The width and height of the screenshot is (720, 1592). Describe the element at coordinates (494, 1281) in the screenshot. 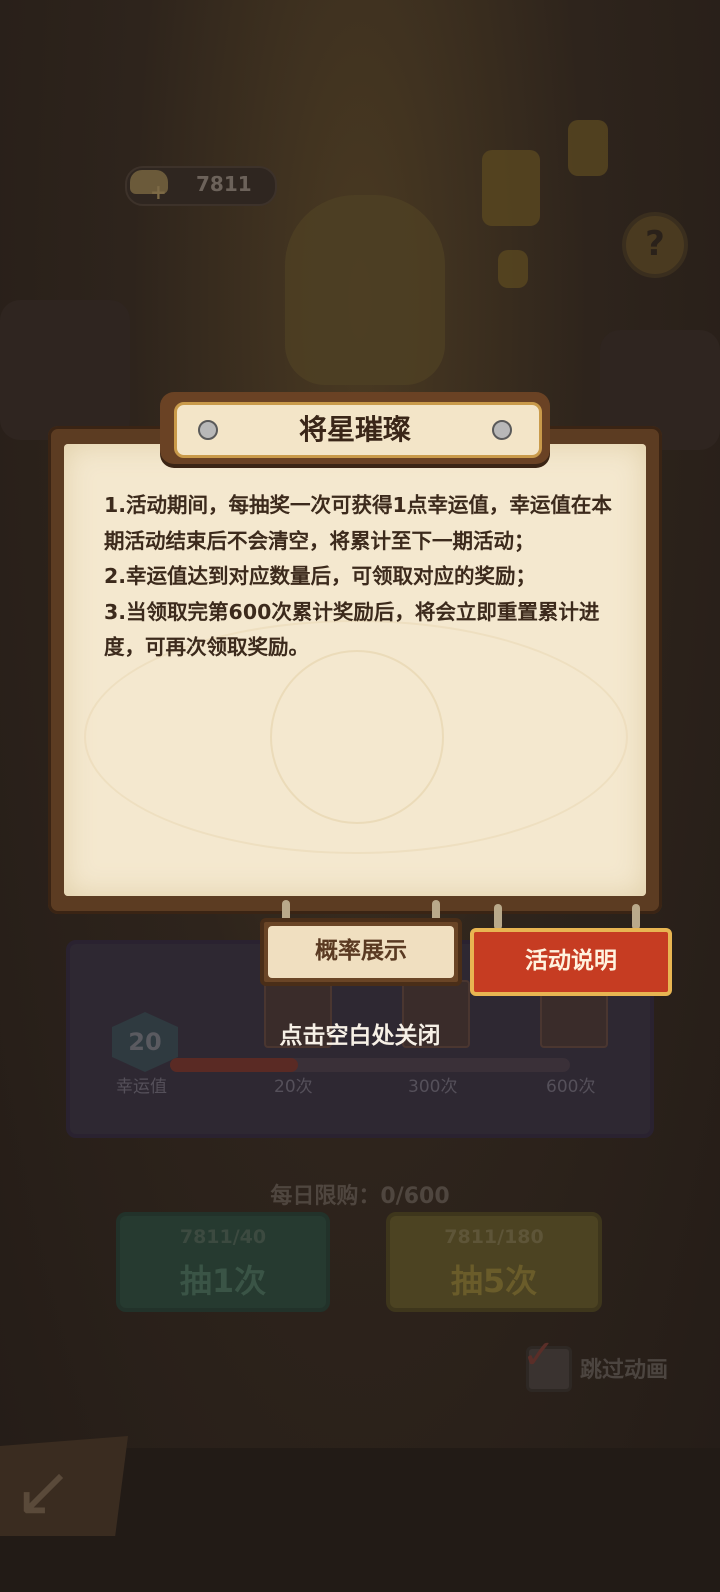

I see `draw-five-label: 抽5次` at that location.